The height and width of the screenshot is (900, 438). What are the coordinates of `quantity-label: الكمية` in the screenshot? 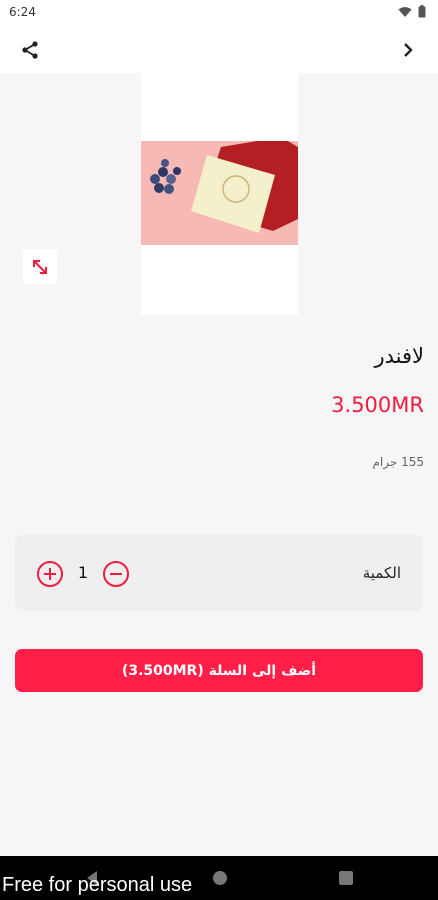 It's located at (381, 573).